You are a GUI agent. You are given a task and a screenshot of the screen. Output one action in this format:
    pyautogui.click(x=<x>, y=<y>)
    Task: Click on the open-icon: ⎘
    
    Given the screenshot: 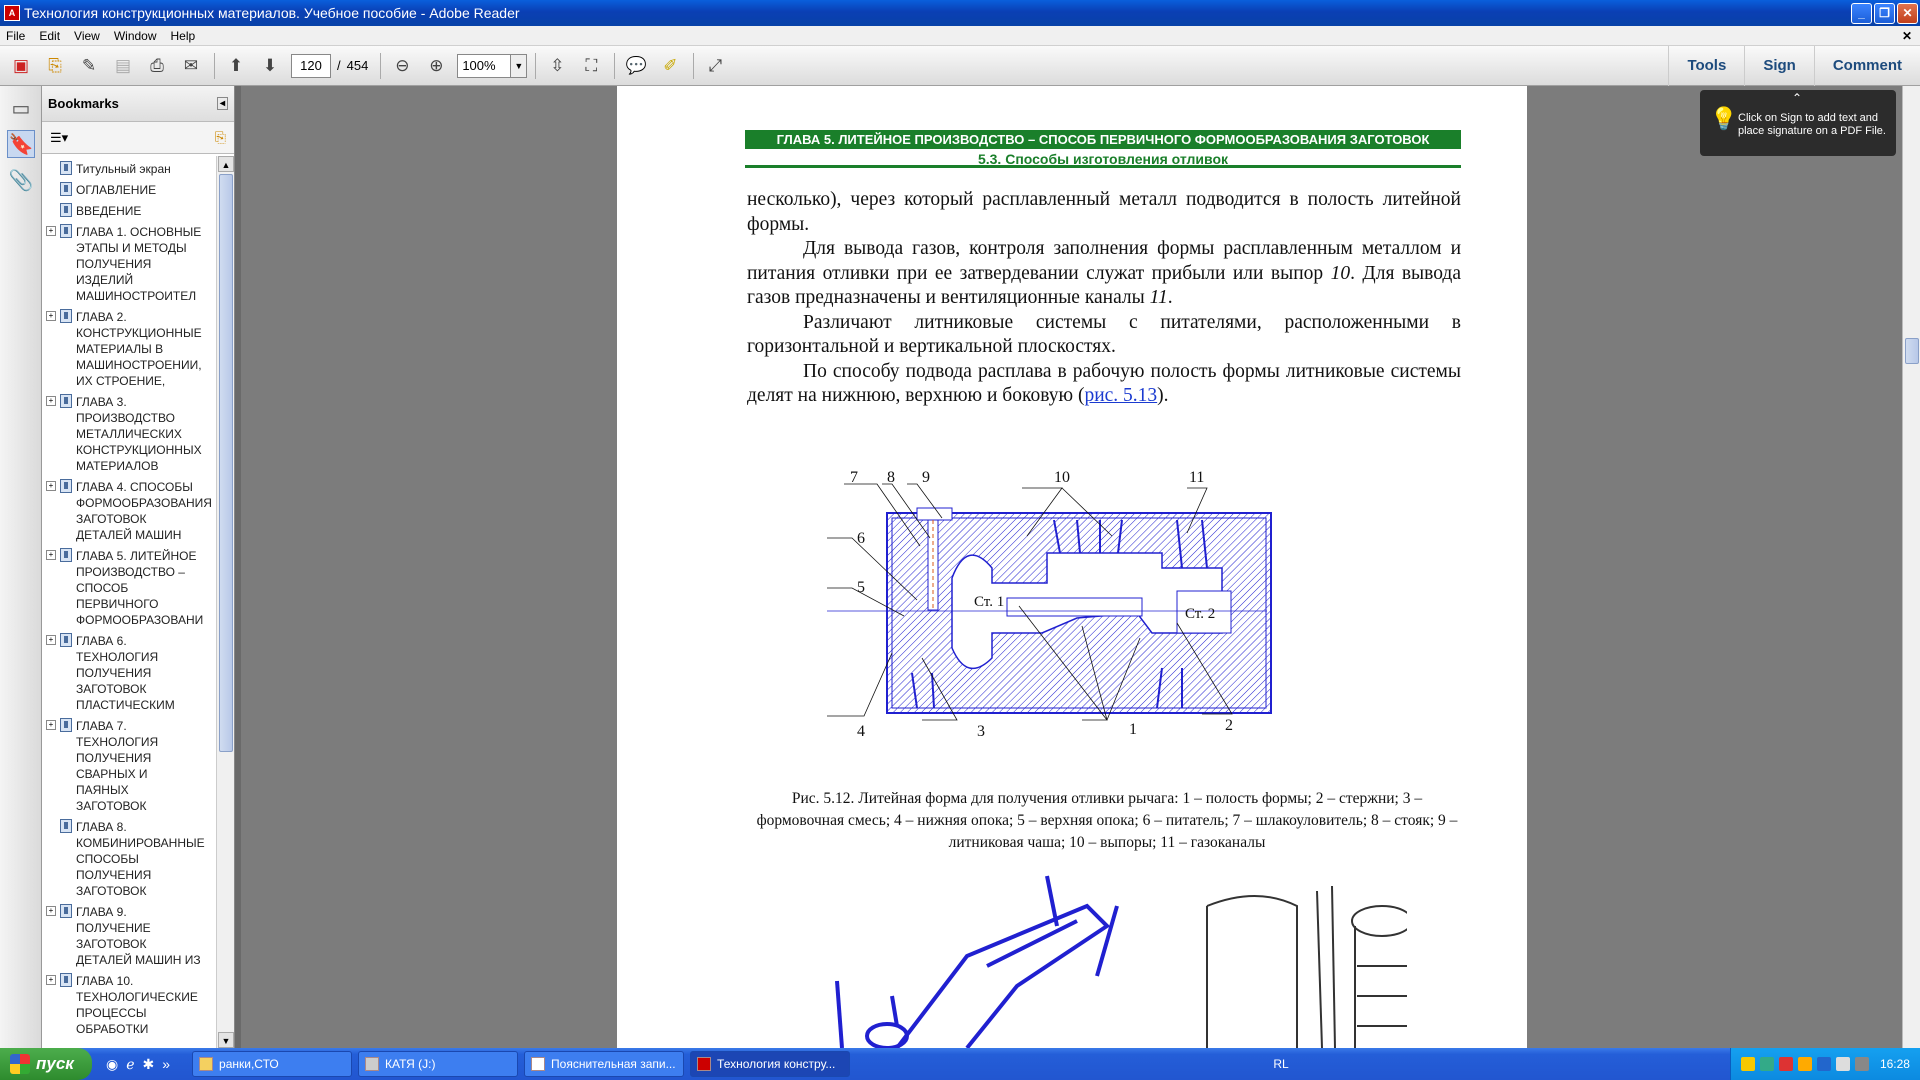 What is the action you would take?
    pyautogui.click(x=55, y=66)
    